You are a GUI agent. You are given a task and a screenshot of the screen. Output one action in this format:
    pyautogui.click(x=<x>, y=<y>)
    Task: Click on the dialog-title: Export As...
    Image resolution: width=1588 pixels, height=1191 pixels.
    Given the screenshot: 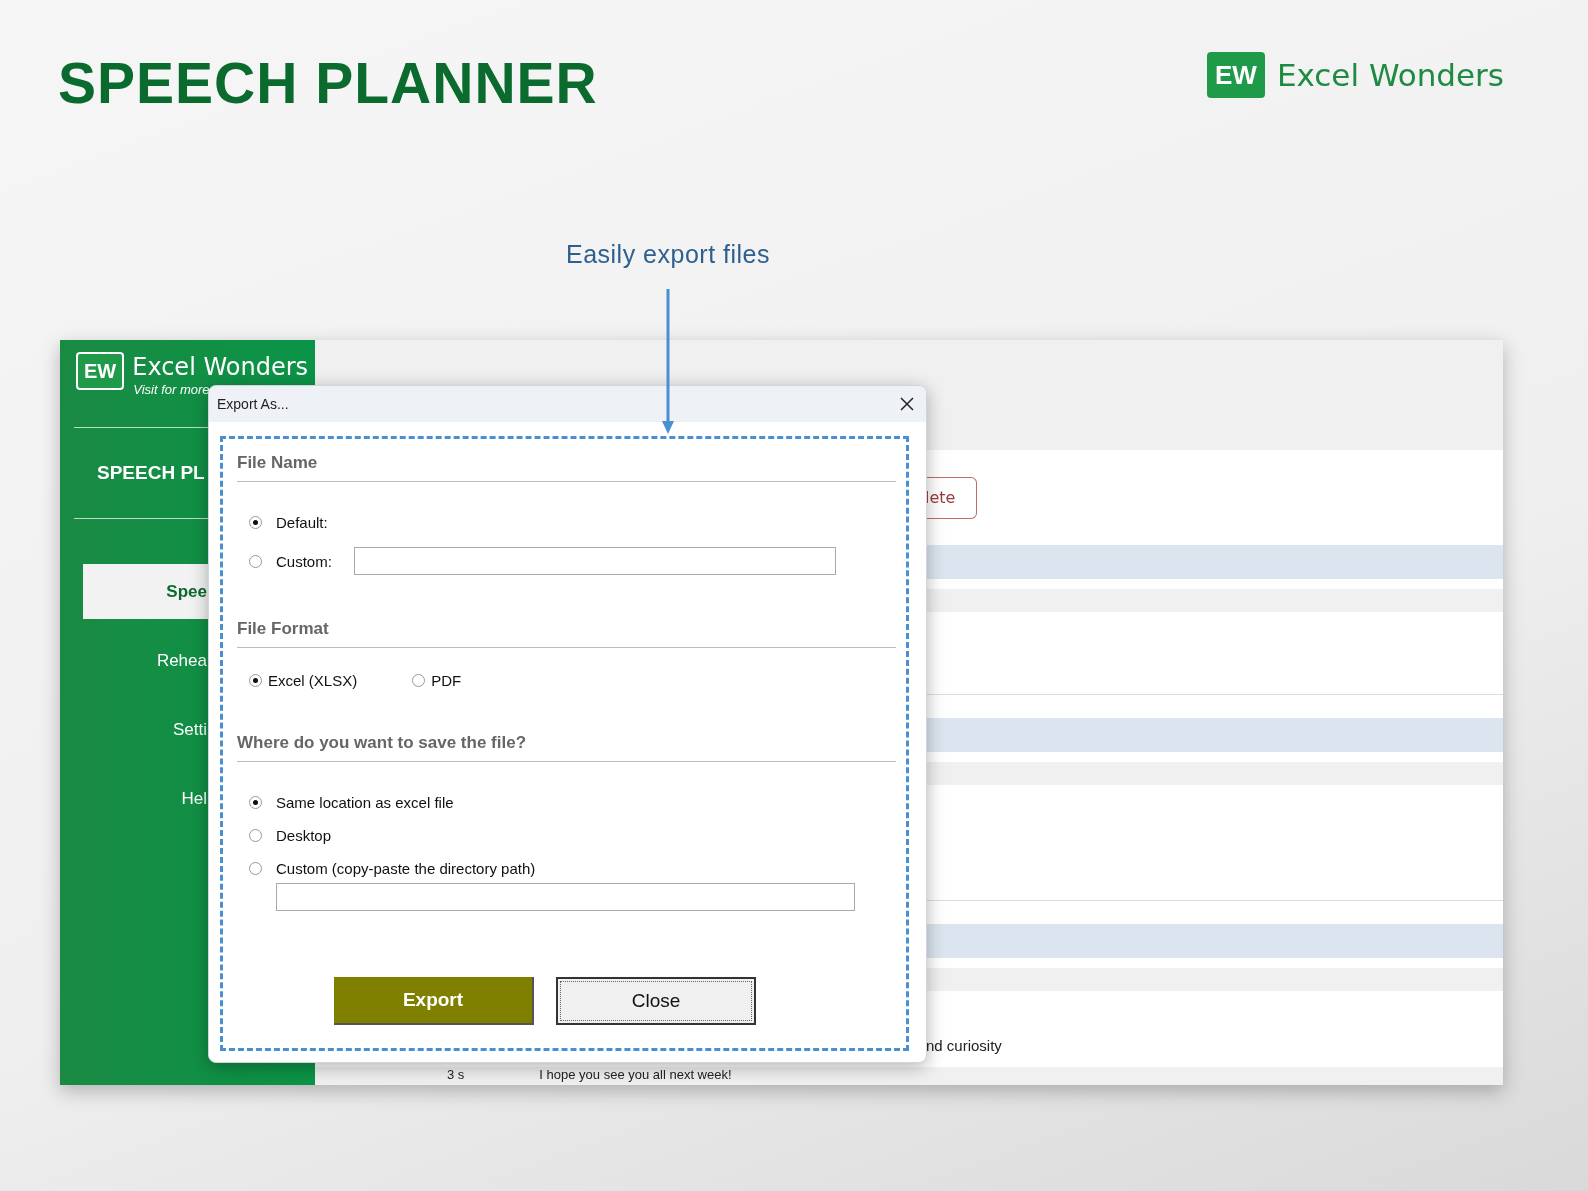 What is the action you would take?
    pyautogui.click(x=253, y=404)
    